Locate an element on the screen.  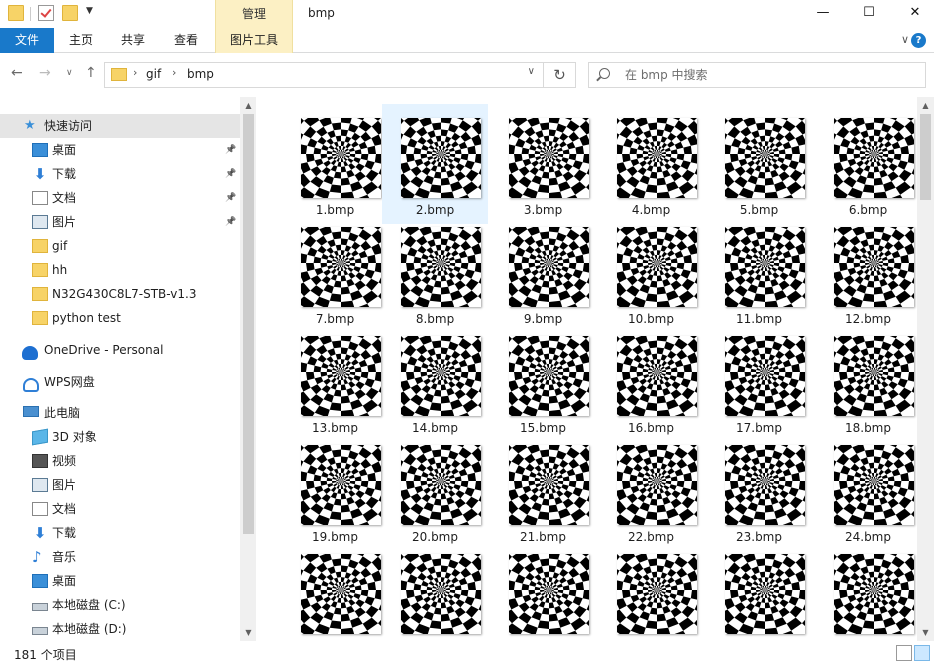
file-item: 19.bmp is located at coordinates (335, 491).